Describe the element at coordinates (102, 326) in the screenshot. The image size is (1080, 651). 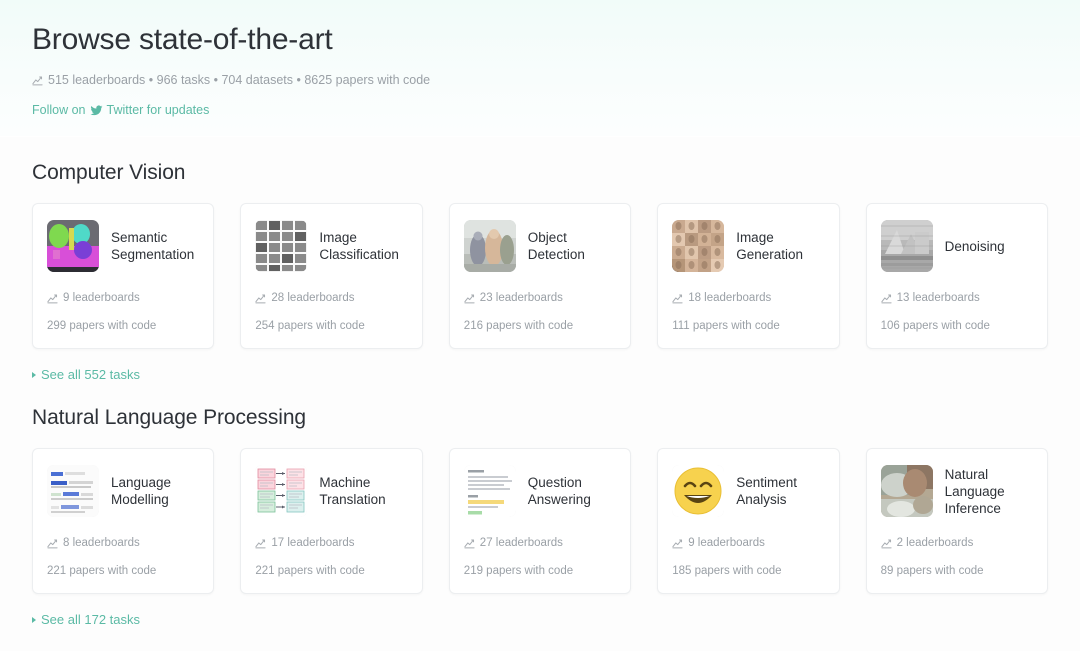
I see `card-papers: 299 papers with code` at that location.